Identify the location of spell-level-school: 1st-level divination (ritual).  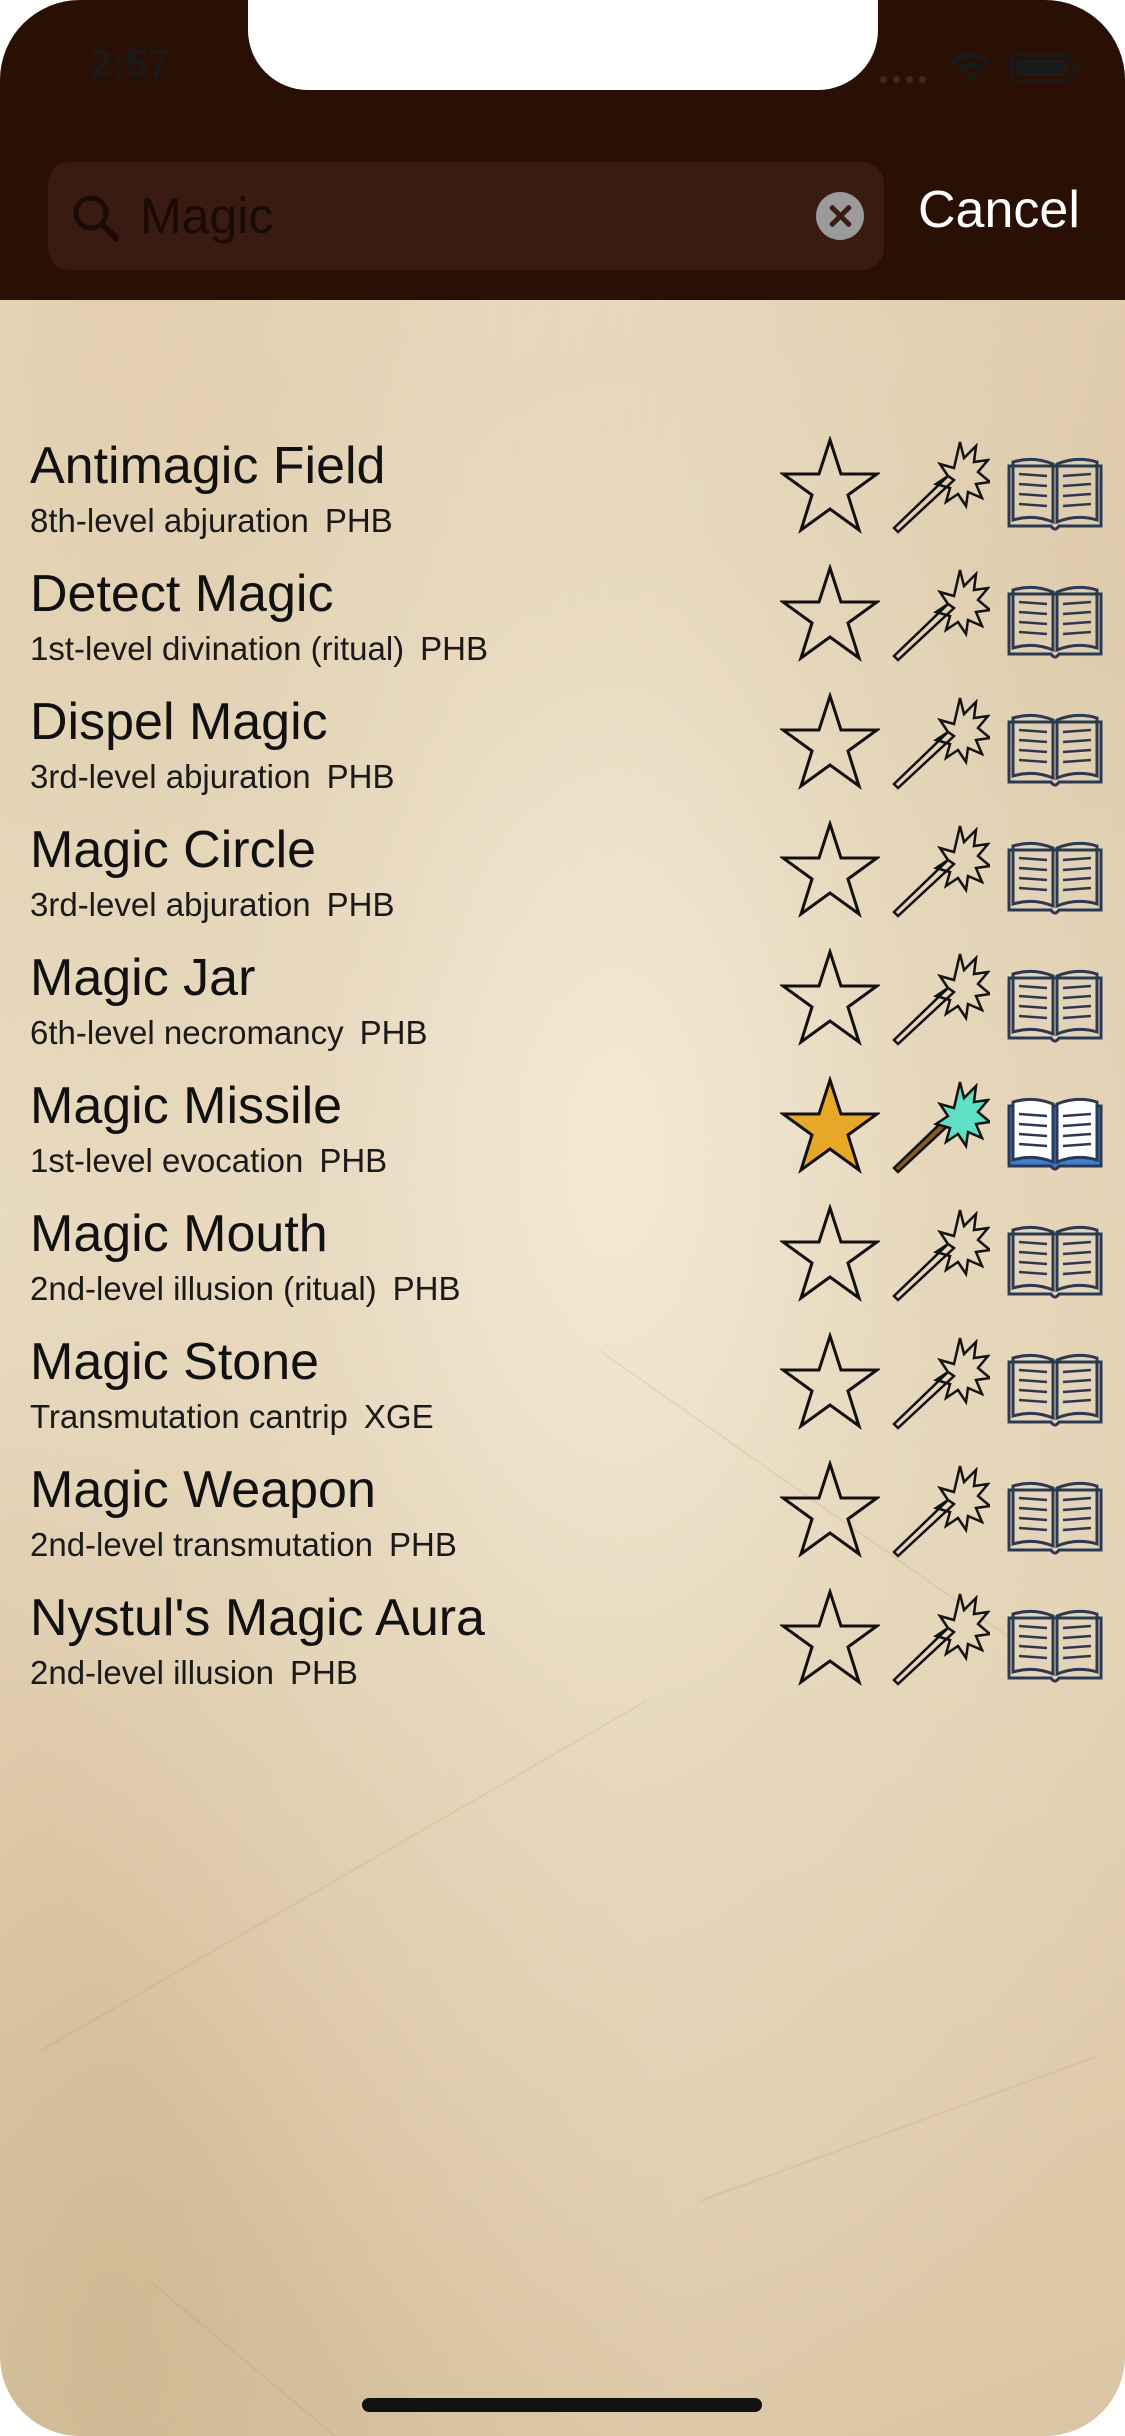
(217, 648).